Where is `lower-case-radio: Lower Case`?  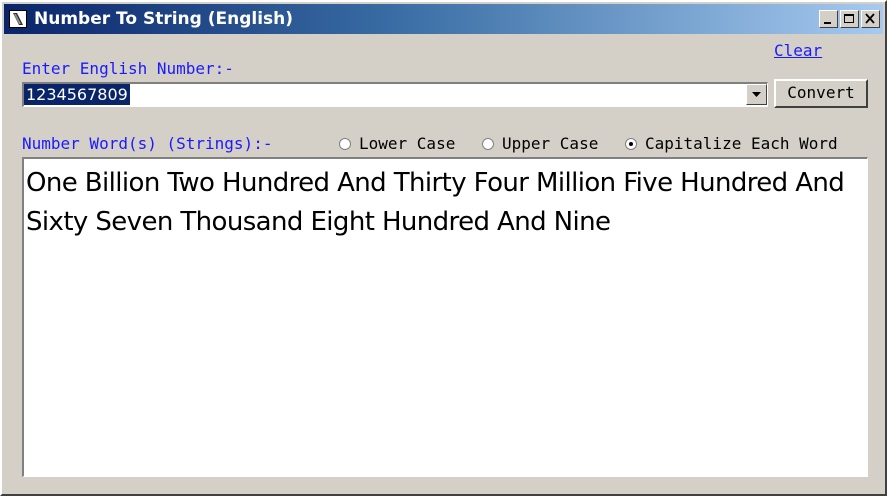
lower-case-radio: Lower Case is located at coordinates (397, 144).